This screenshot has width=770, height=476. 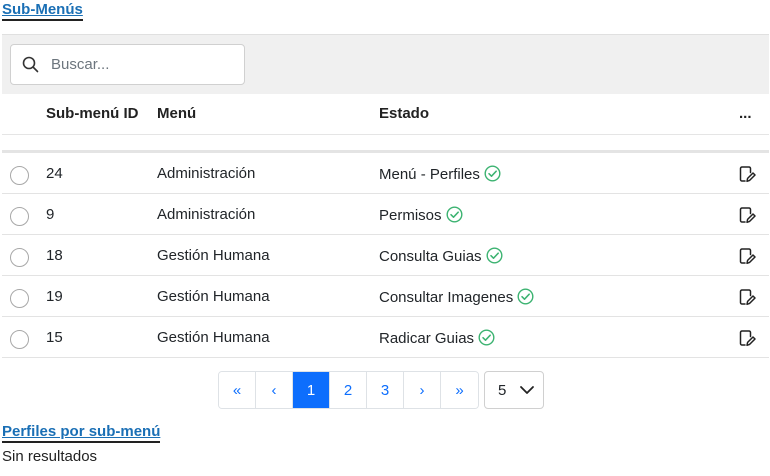 What do you see at coordinates (430, 256) in the screenshot?
I see `row-estado-text: Consulta Guias` at bounding box center [430, 256].